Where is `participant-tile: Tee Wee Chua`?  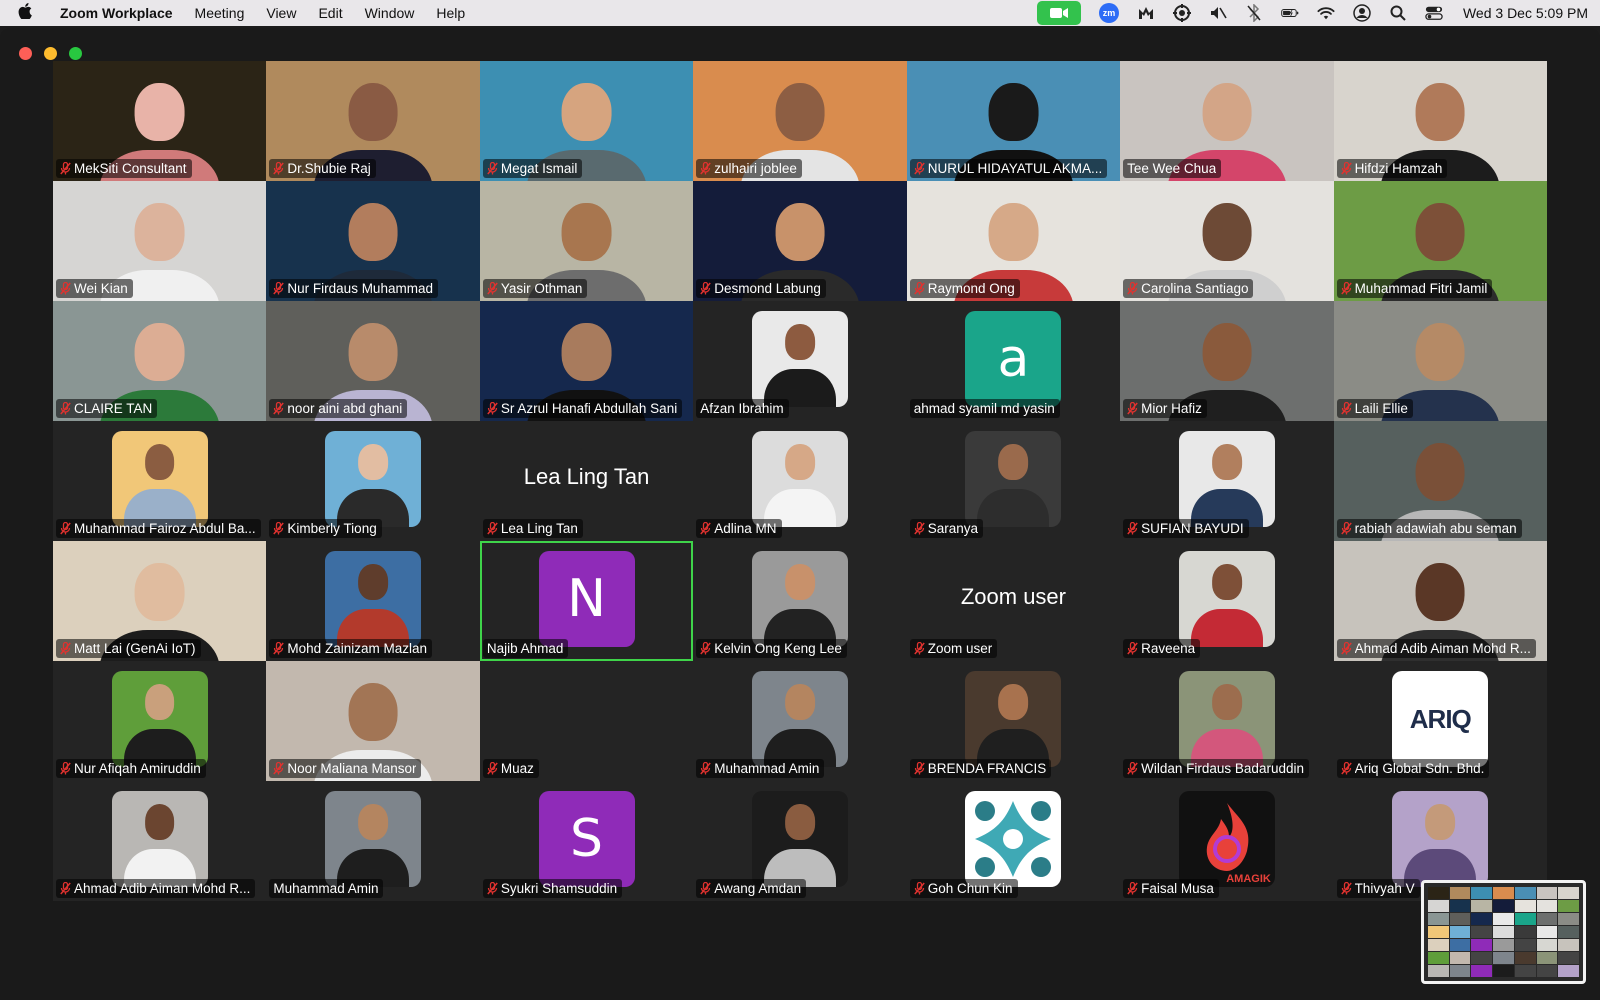 participant-tile: Tee Wee Chua is located at coordinates (1227, 121).